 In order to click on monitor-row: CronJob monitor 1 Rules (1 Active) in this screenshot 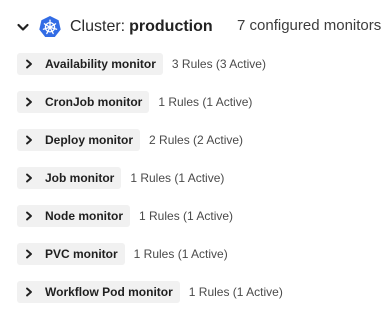, I will do `click(150, 102)`.